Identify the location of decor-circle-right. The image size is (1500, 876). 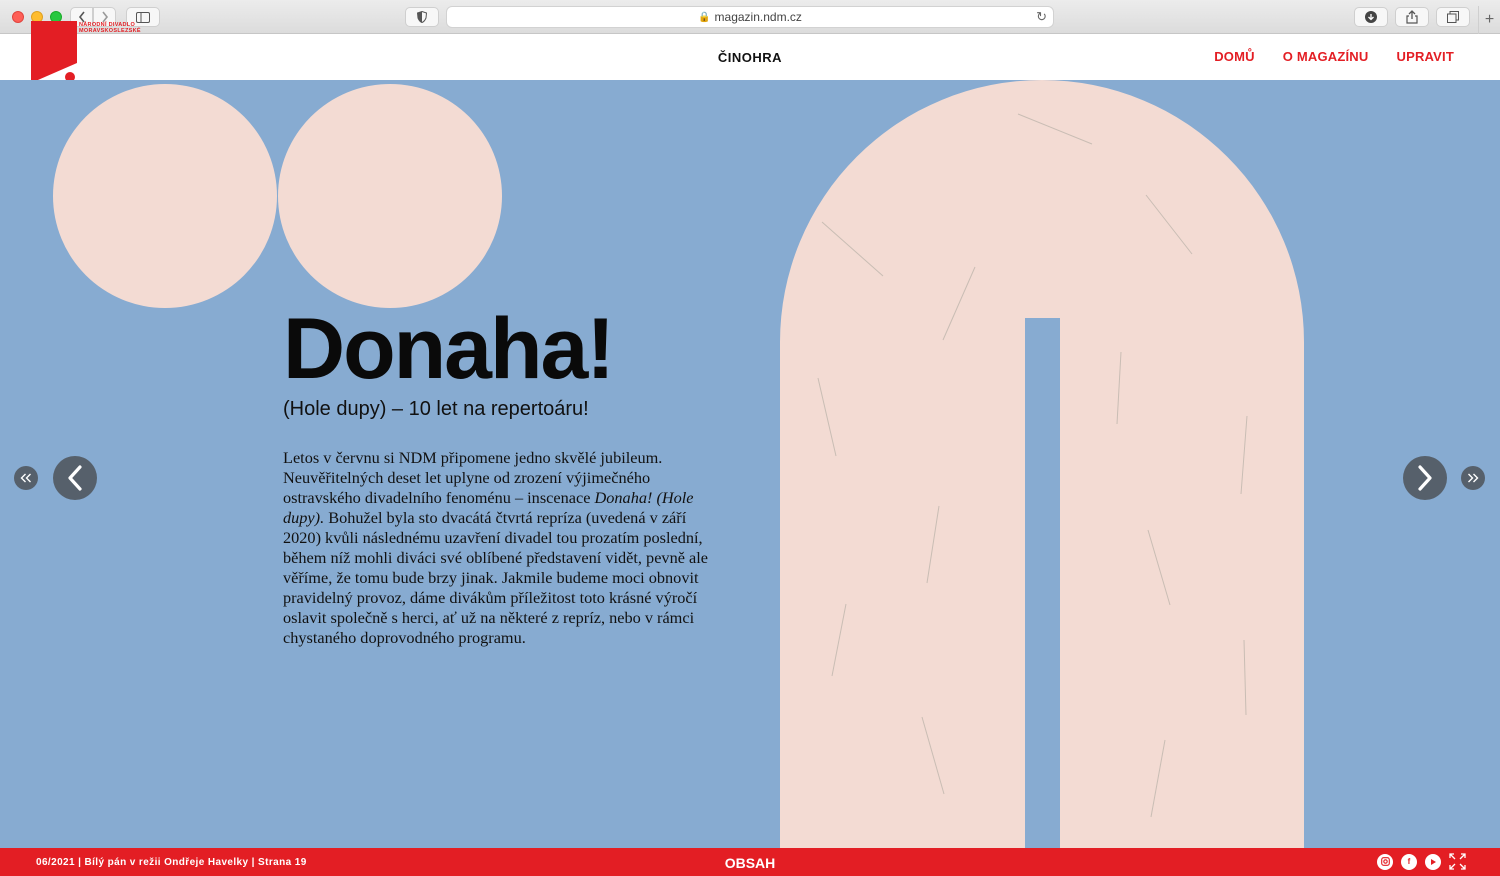
(390, 196).